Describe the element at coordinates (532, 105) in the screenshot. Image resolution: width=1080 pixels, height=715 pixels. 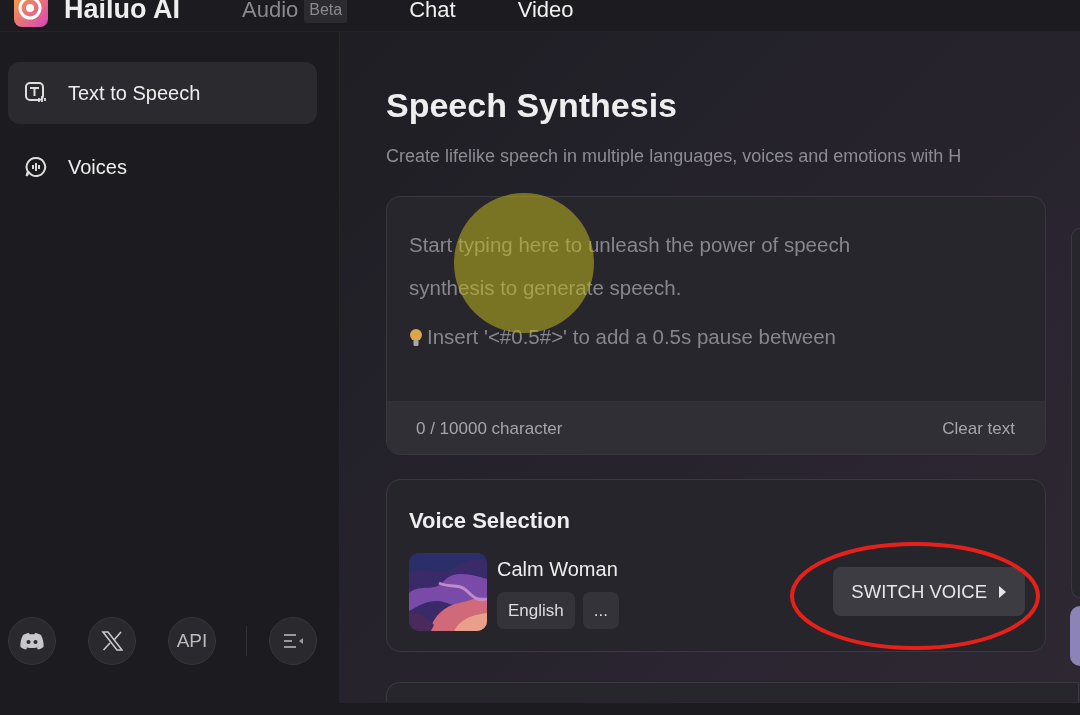
I see `page-title: Speech Synthesis` at that location.